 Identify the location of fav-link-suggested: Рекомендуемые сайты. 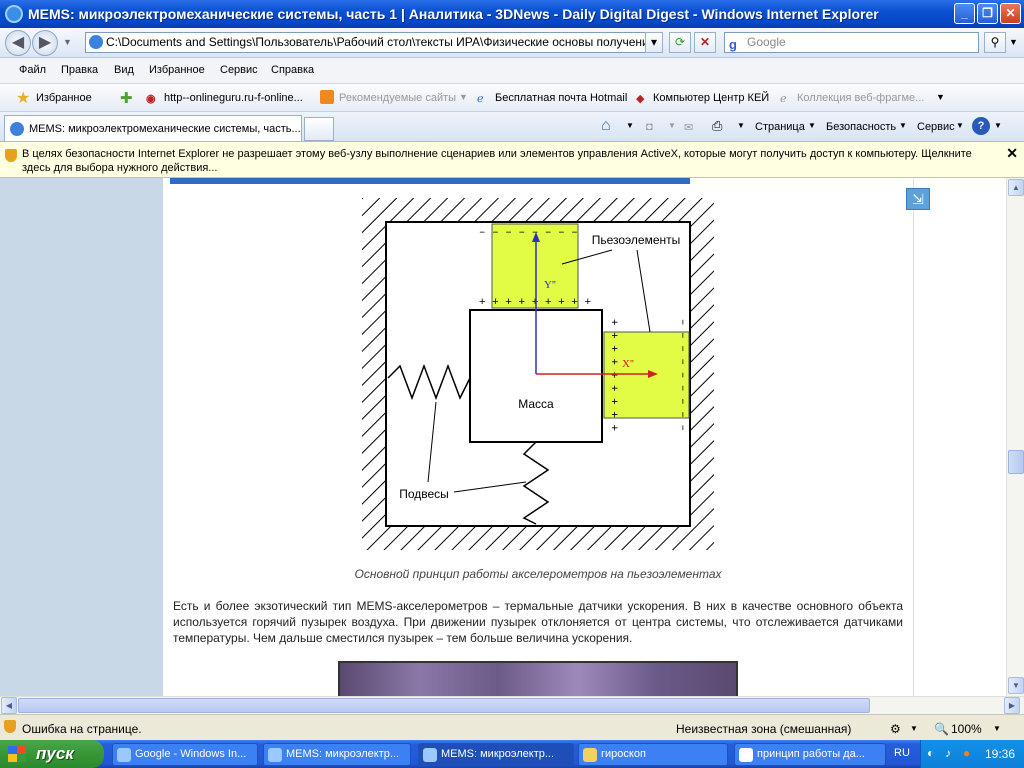
(397, 98).